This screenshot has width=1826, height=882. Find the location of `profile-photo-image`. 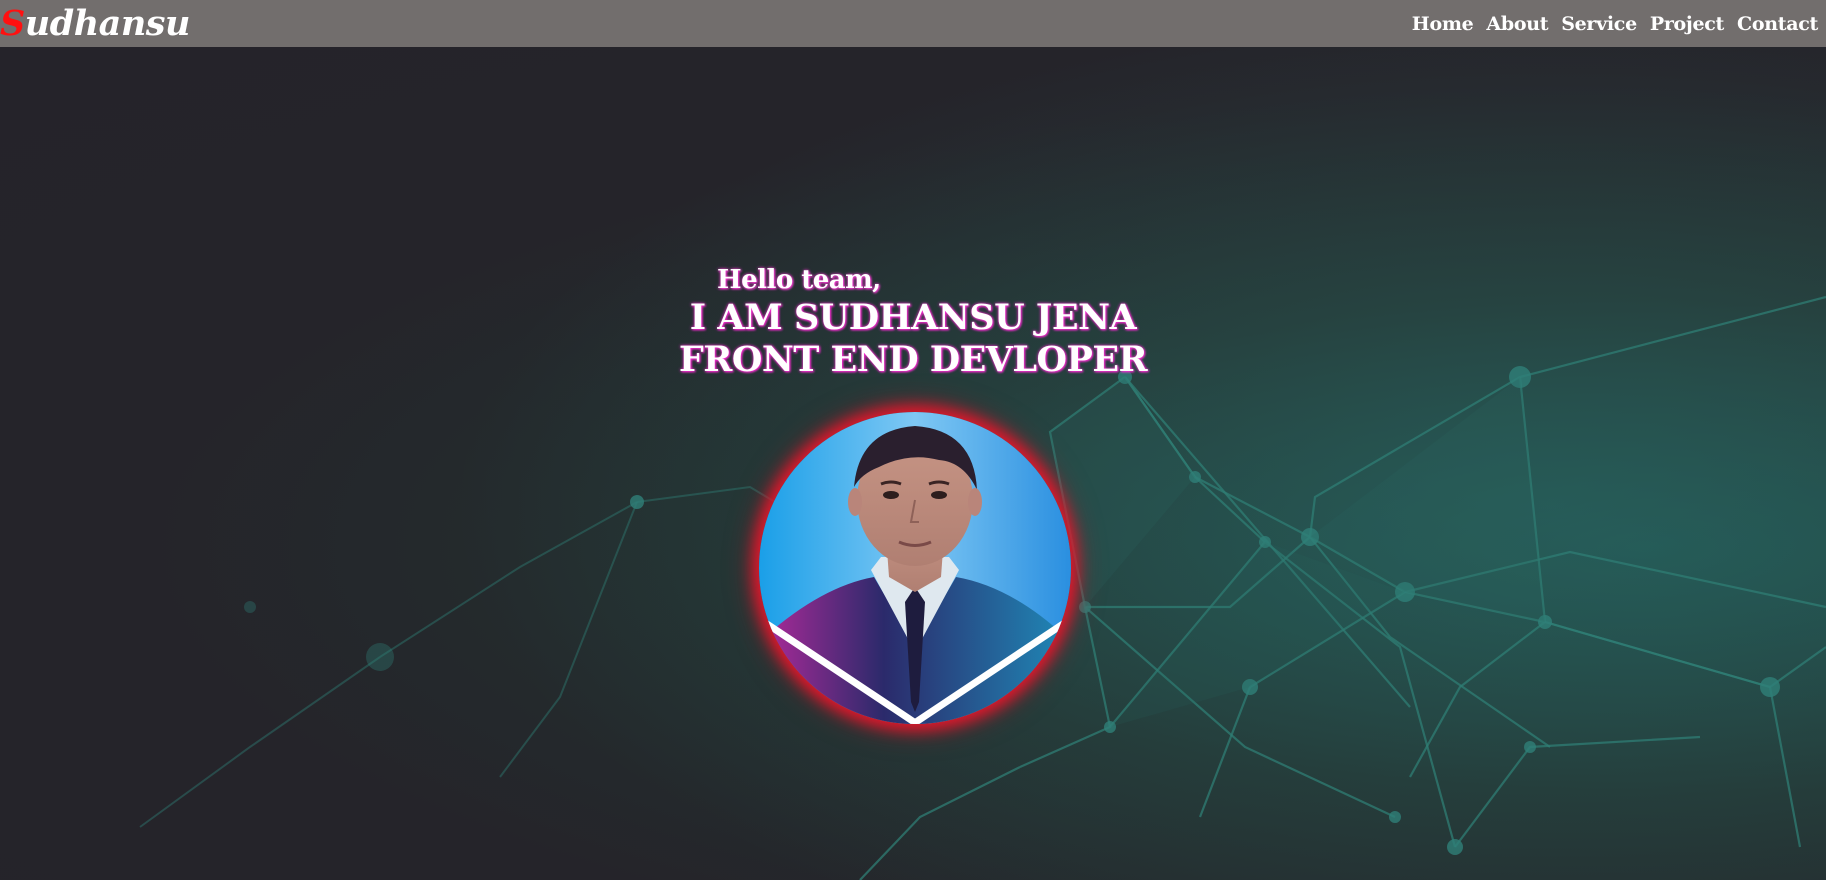

profile-photo-image is located at coordinates (915, 568).